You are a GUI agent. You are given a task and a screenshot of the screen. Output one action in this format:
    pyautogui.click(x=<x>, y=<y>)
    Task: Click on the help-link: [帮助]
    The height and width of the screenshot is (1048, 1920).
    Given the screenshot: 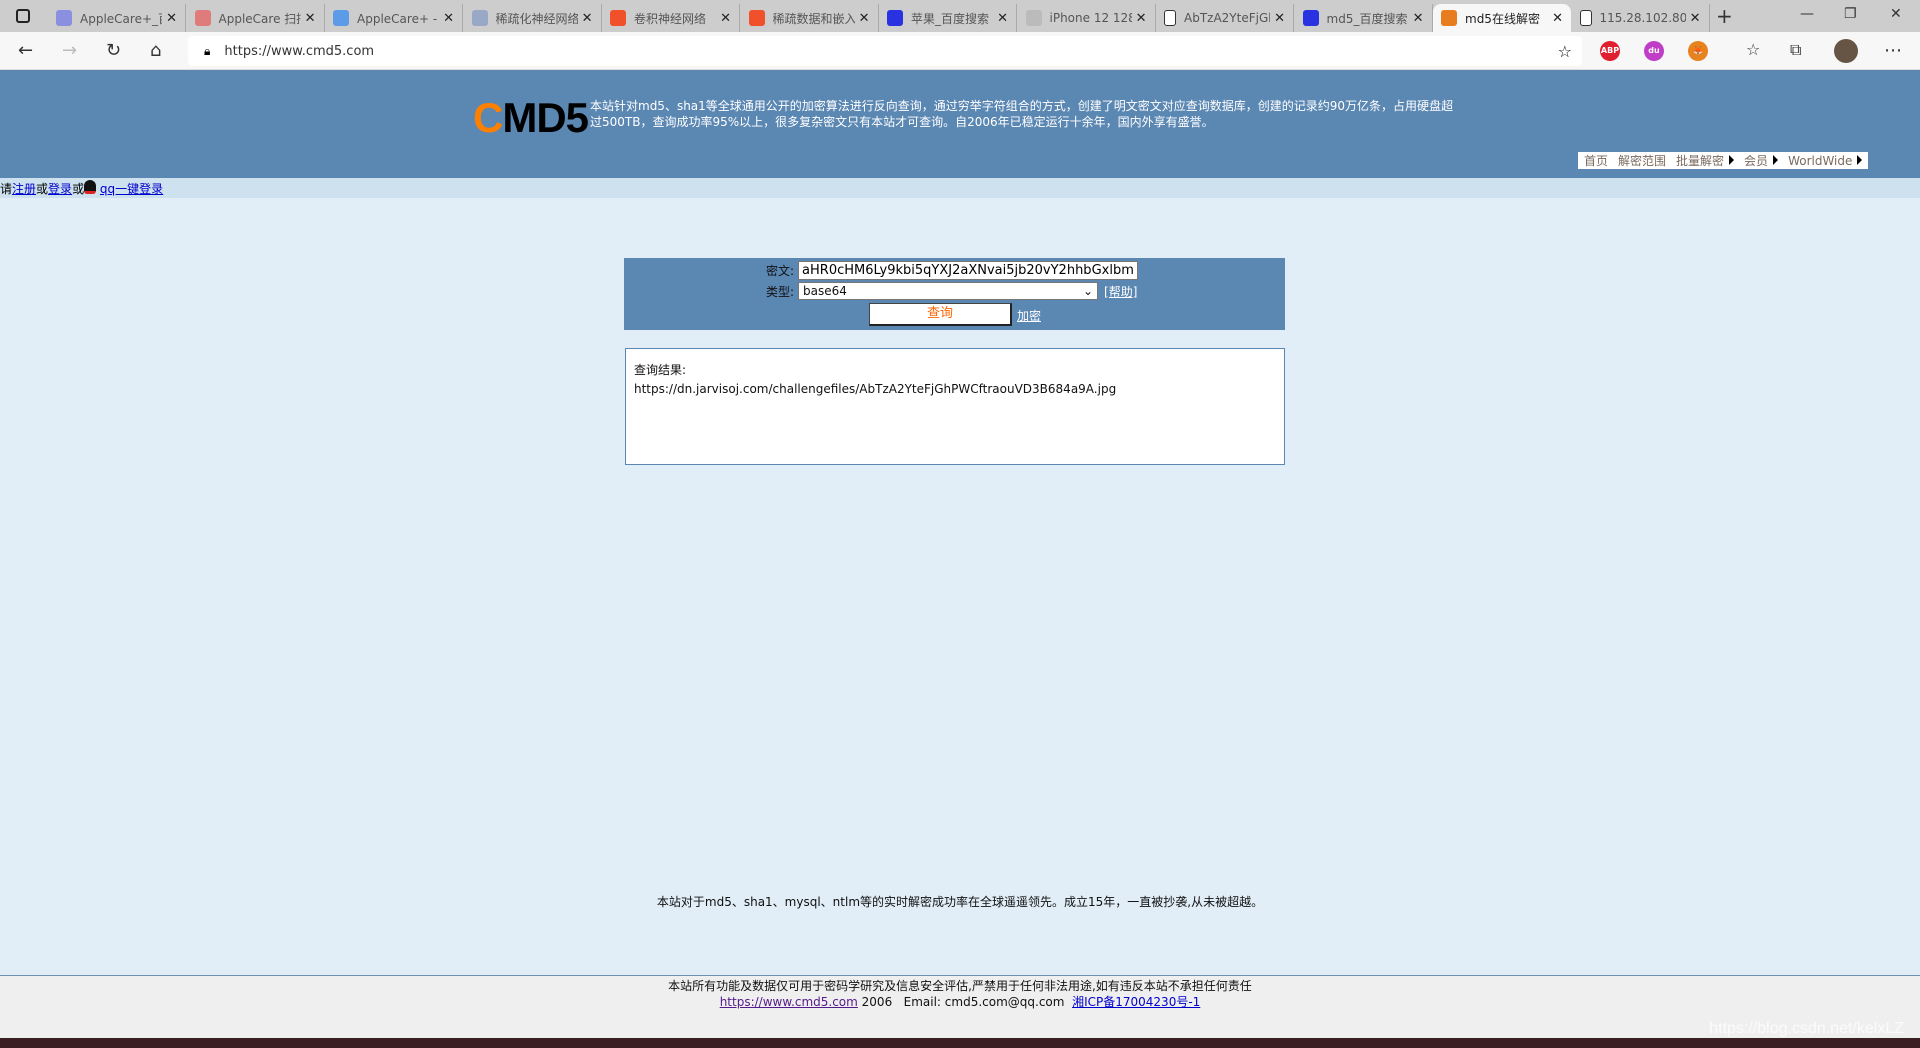 What is the action you would take?
    pyautogui.click(x=1120, y=291)
    